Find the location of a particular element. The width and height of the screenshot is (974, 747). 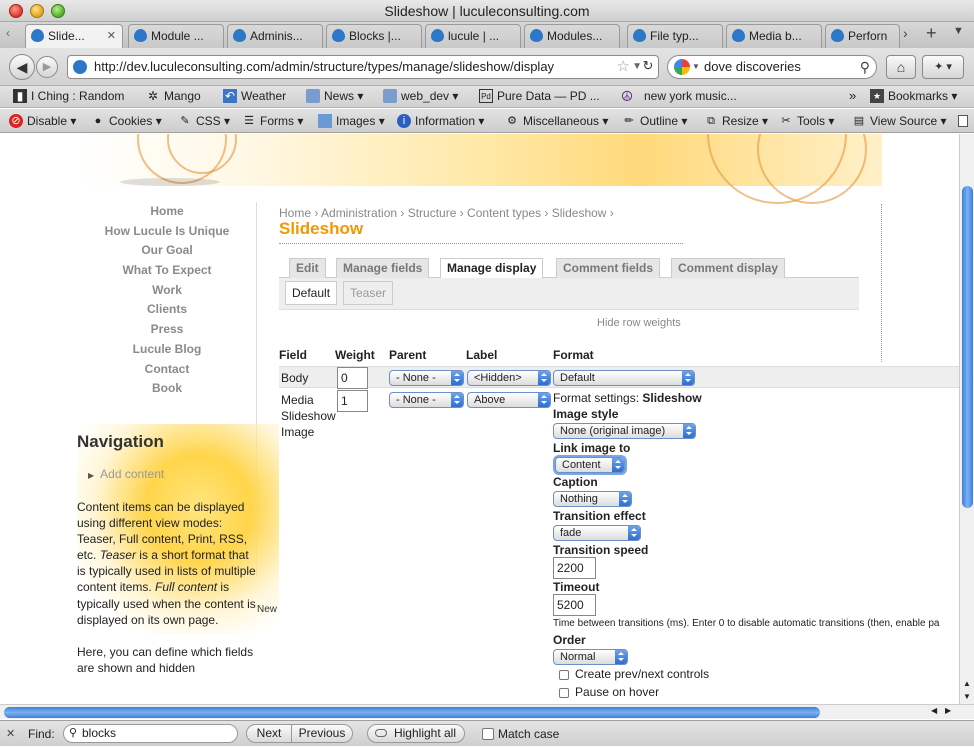

bookmark-mango: ✲ Mango is located at coordinates (173, 96).